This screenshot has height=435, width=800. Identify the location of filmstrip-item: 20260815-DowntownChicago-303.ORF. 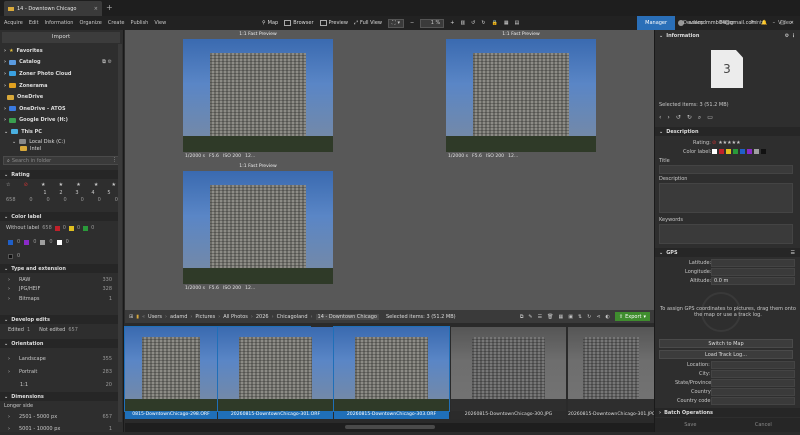
(391, 372).